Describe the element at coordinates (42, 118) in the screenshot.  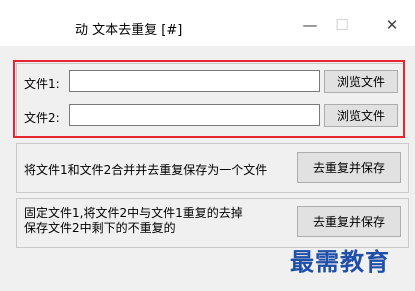
I see `file2-label: 文件2:` at that location.